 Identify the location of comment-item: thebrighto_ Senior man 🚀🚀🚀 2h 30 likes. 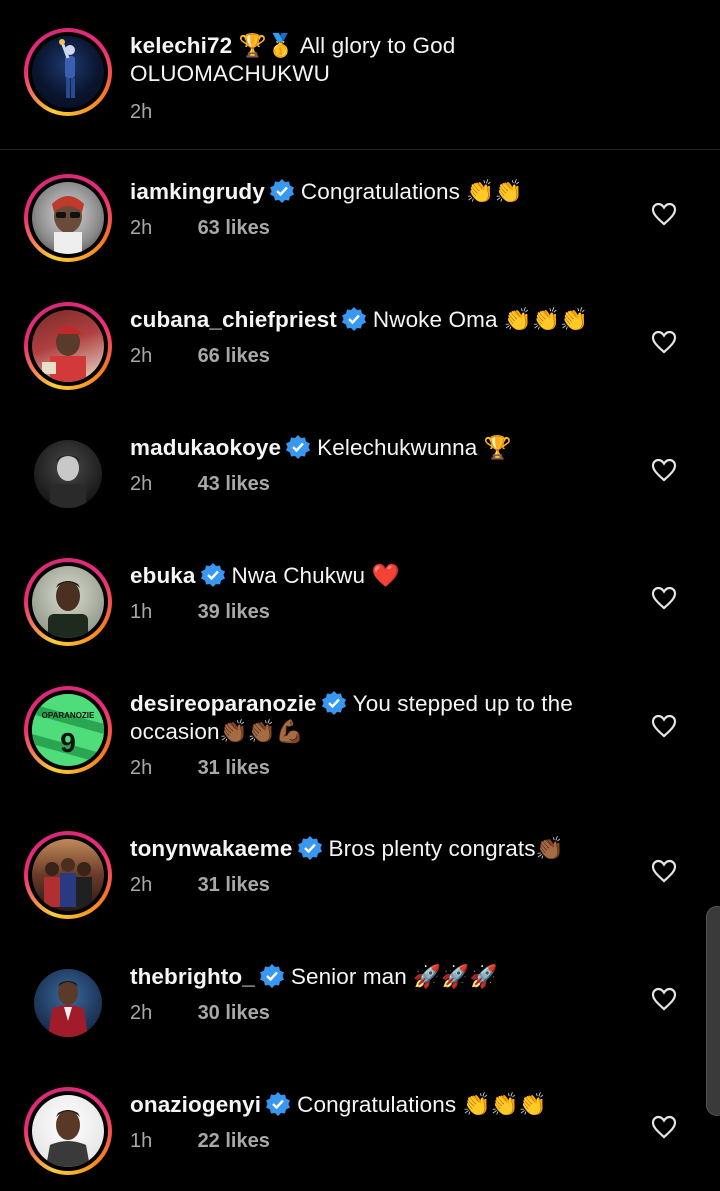
(360, 999).